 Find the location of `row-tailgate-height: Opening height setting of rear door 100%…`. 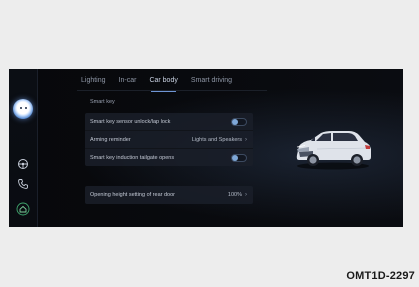

row-tailgate-height: Opening height setting of rear door 100%… is located at coordinates (169, 195).